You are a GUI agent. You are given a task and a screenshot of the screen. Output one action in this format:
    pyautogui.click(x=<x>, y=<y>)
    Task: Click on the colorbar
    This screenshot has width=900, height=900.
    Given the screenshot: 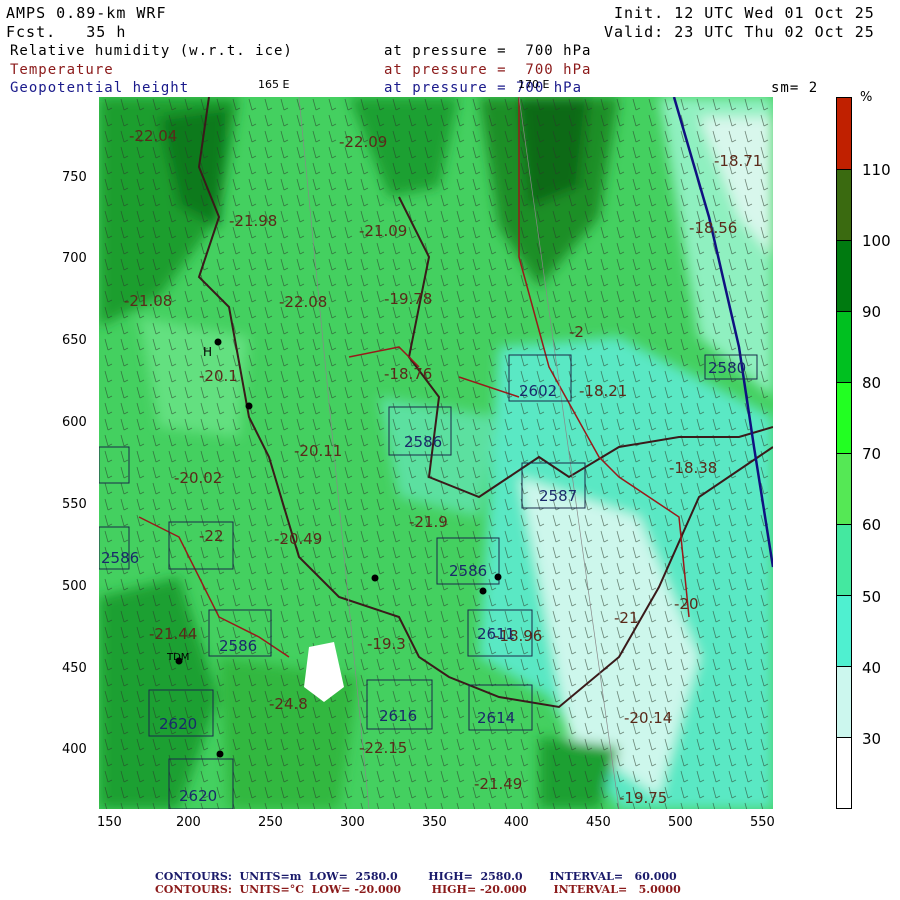 What is the action you would take?
    pyautogui.click(x=844, y=453)
    